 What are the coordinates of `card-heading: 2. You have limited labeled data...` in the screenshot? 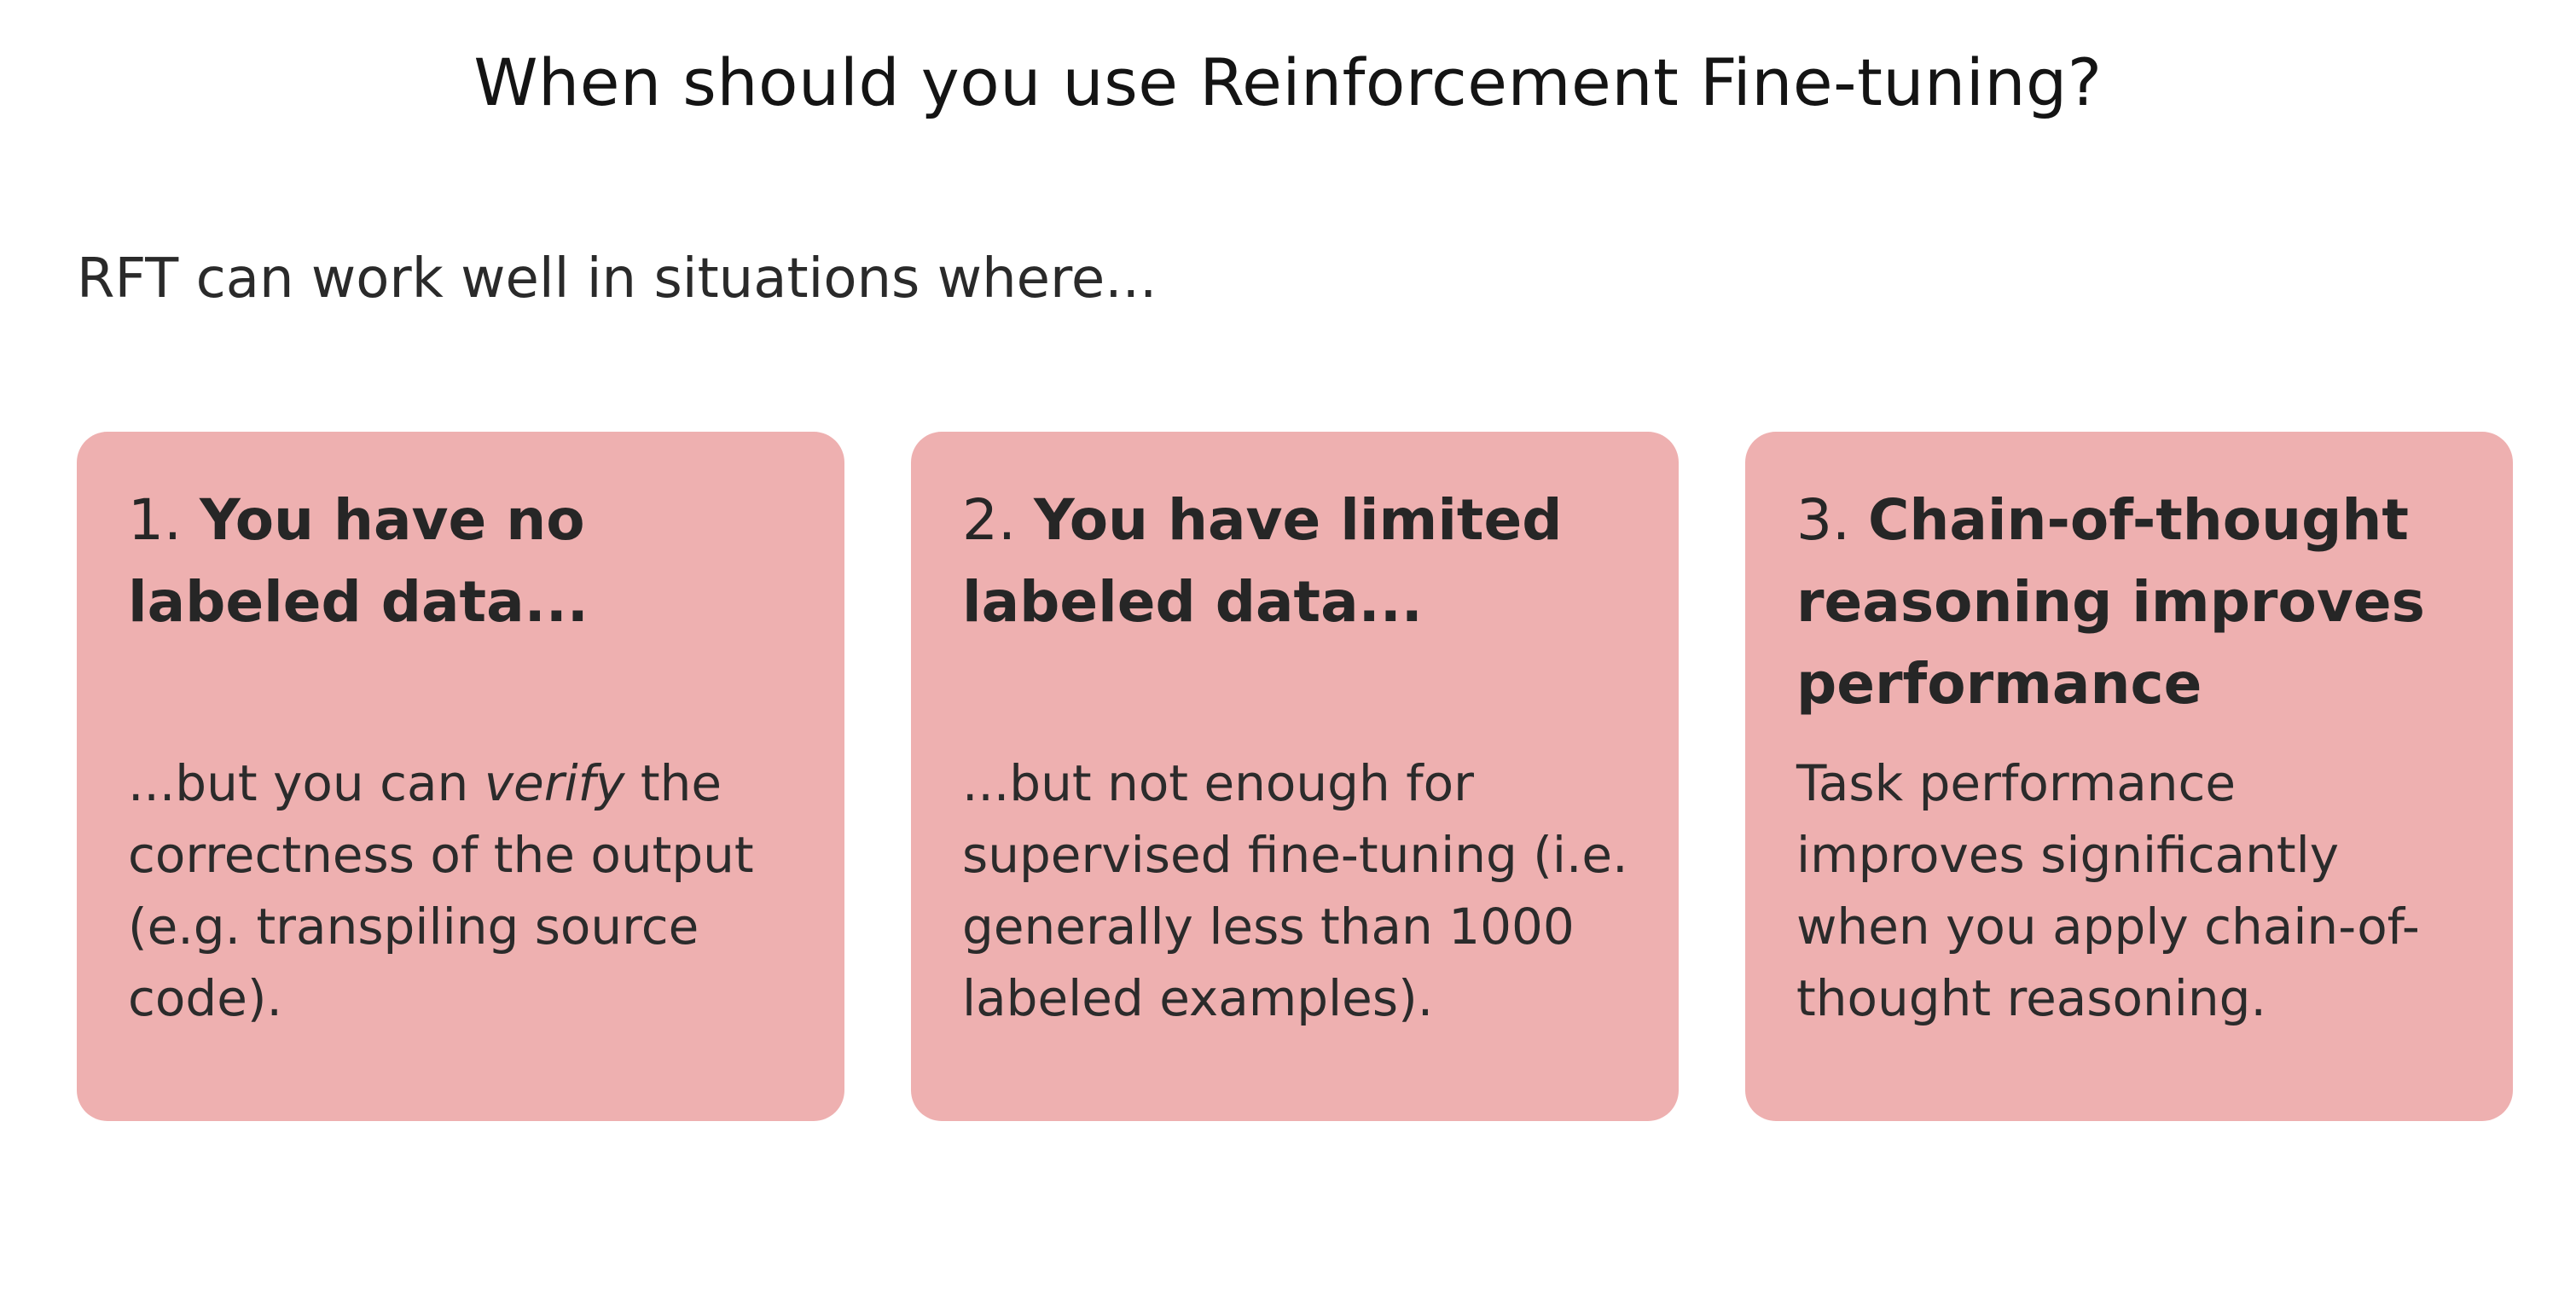 It's located at (1294, 607).